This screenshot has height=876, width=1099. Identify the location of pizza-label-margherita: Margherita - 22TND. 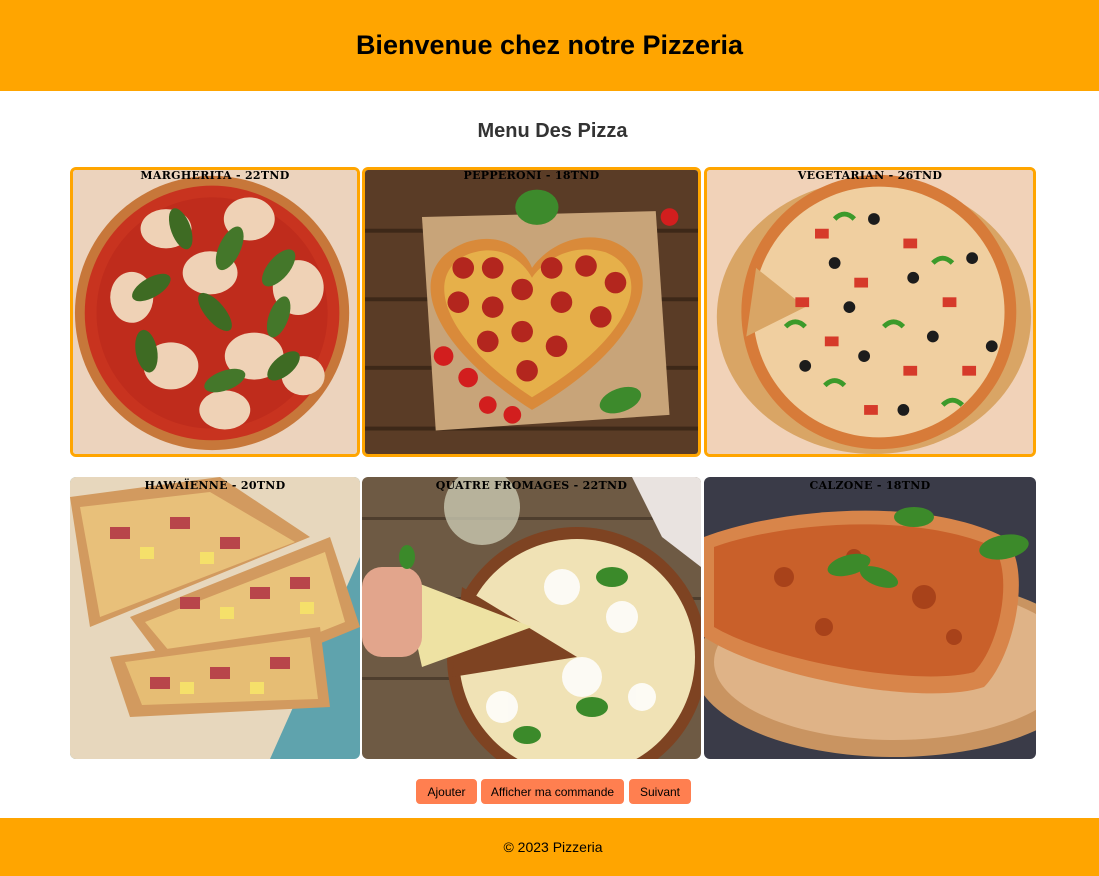
(215, 175).